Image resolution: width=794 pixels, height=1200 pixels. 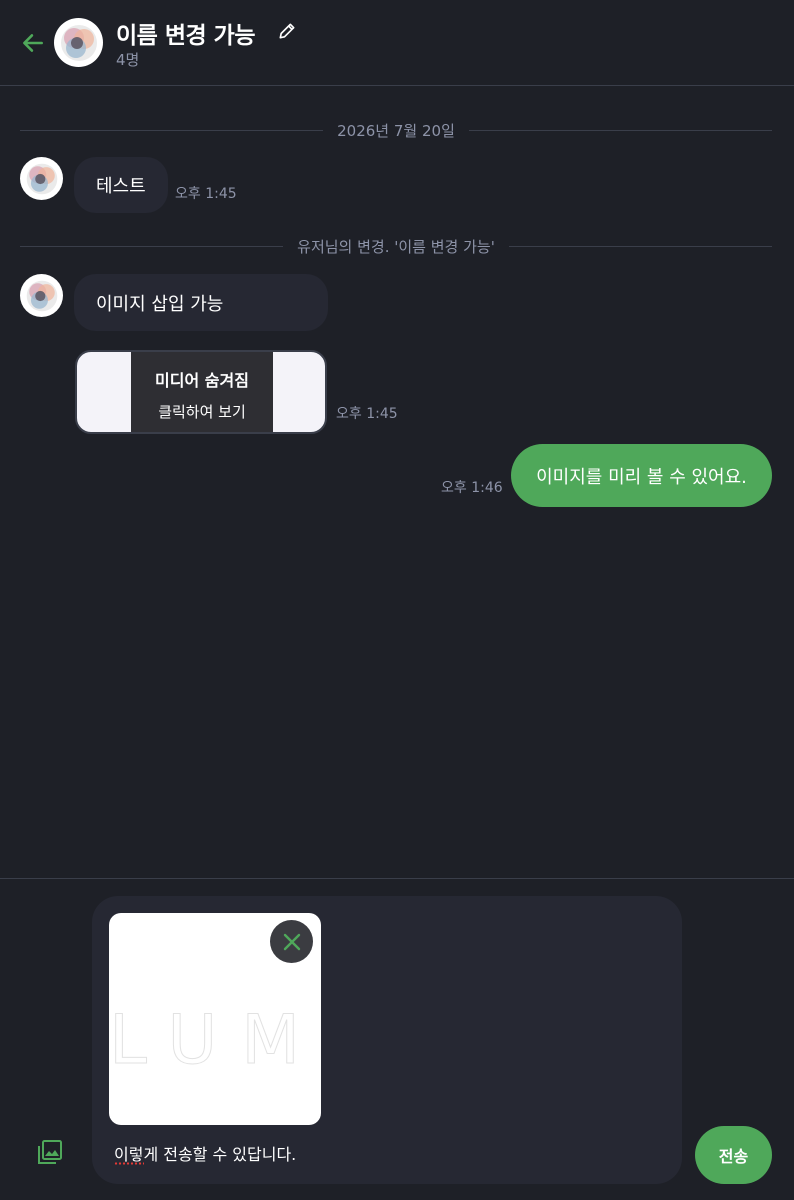 I want to click on message-text: 이미지를 미리 볼 수 있어요., so click(x=641, y=477).